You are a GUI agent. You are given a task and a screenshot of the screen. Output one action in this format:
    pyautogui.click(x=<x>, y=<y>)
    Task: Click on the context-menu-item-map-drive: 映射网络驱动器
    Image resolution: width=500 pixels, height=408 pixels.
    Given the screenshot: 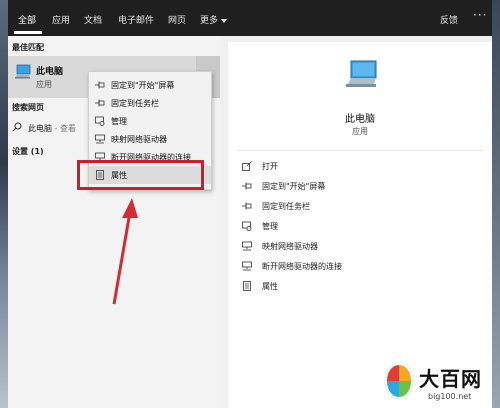 What is the action you would take?
    pyautogui.click(x=150, y=139)
    